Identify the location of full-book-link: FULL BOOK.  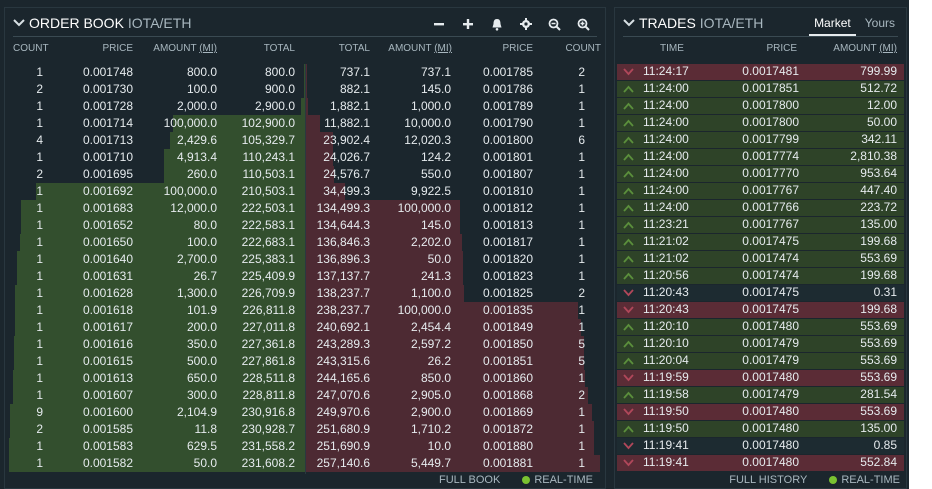
(469, 480).